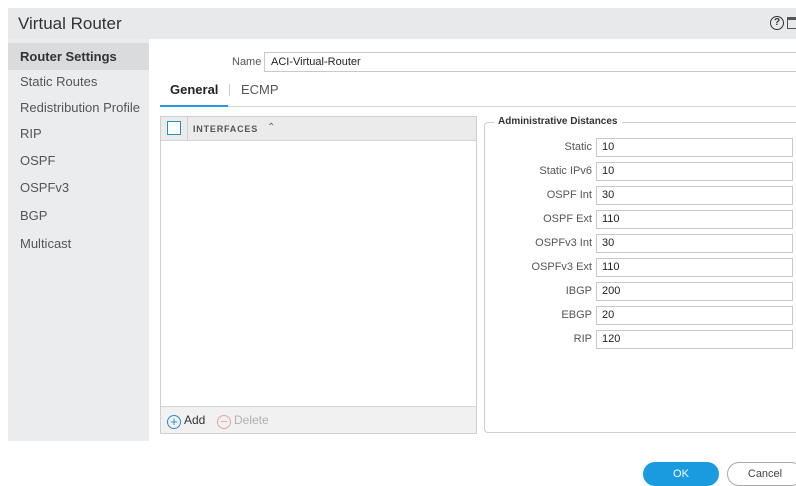  Describe the element at coordinates (530, 62) in the screenshot. I see `name-input: ACI-Virtual-Router` at that location.